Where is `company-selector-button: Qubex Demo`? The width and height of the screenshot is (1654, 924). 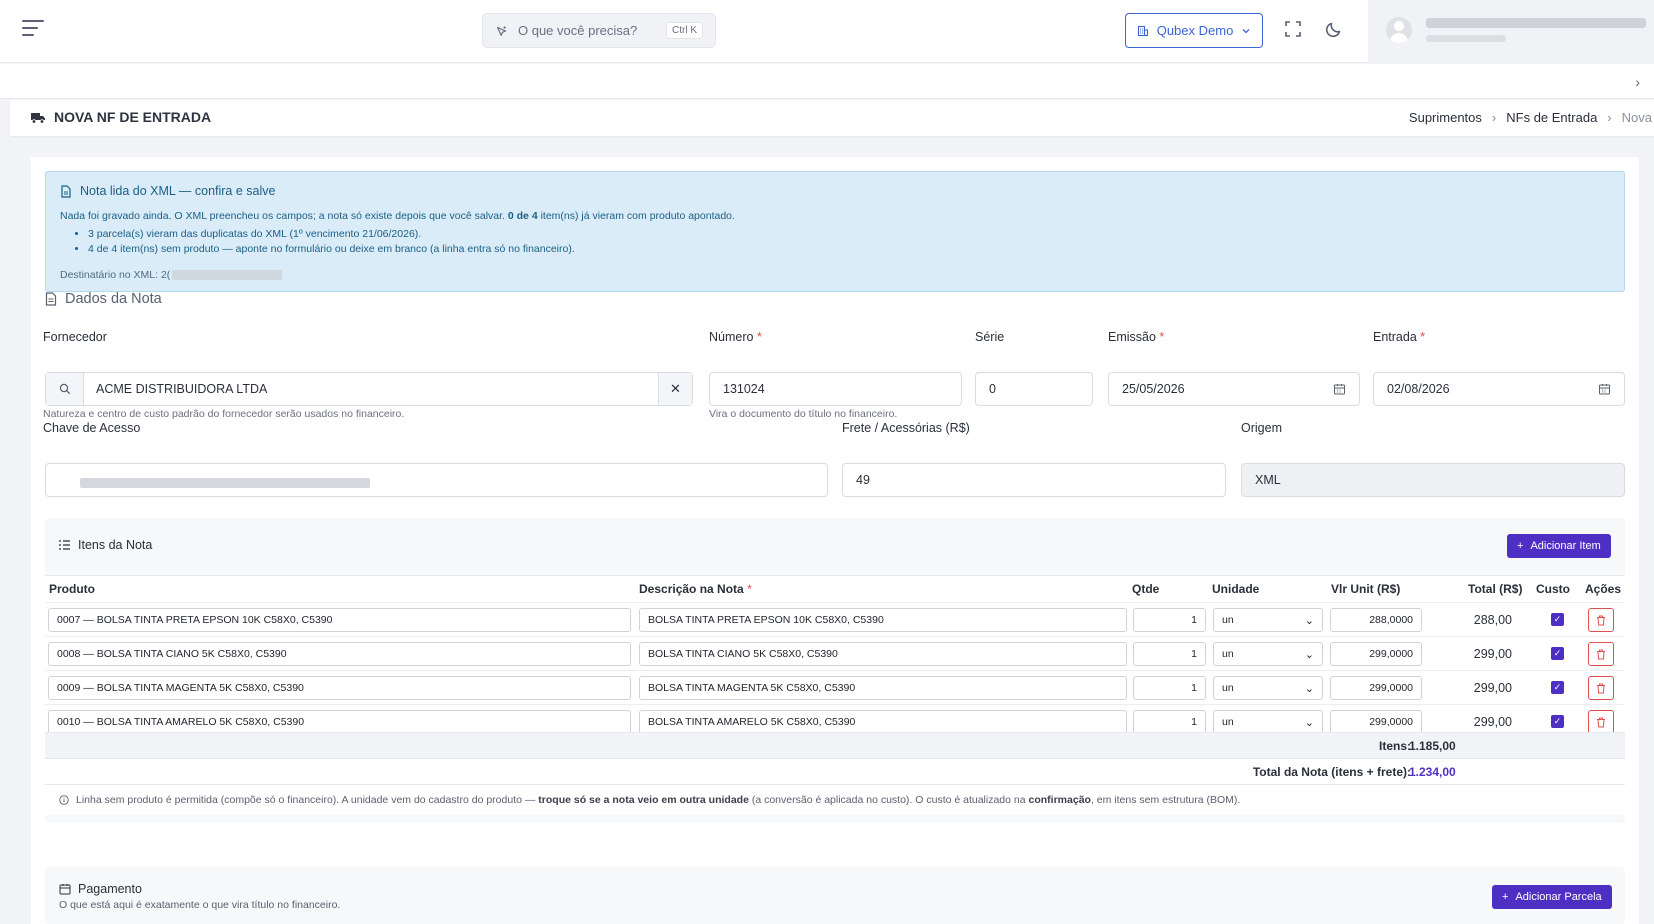
company-selector-button: Qubex Demo is located at coordinates (1194, 30).